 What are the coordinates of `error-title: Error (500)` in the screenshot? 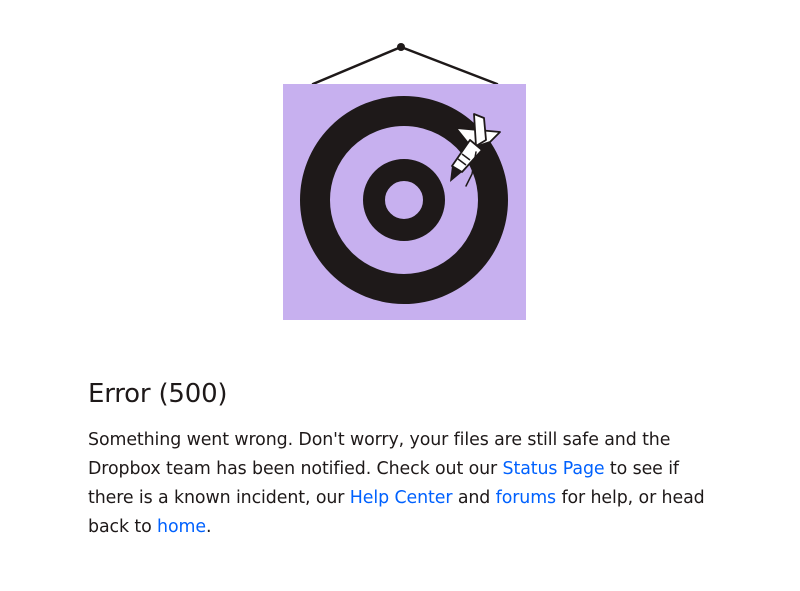 It's located at (158, 394).